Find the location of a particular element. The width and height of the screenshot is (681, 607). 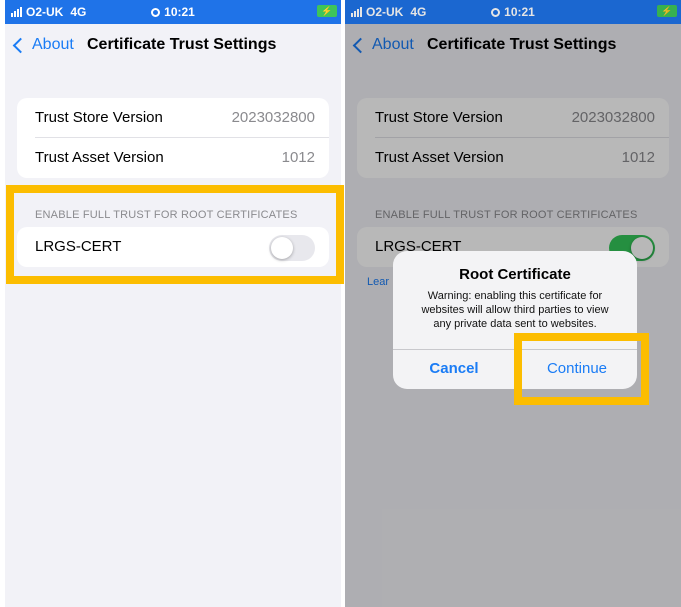

time: 10:21 is located at coordinates (179, 12).